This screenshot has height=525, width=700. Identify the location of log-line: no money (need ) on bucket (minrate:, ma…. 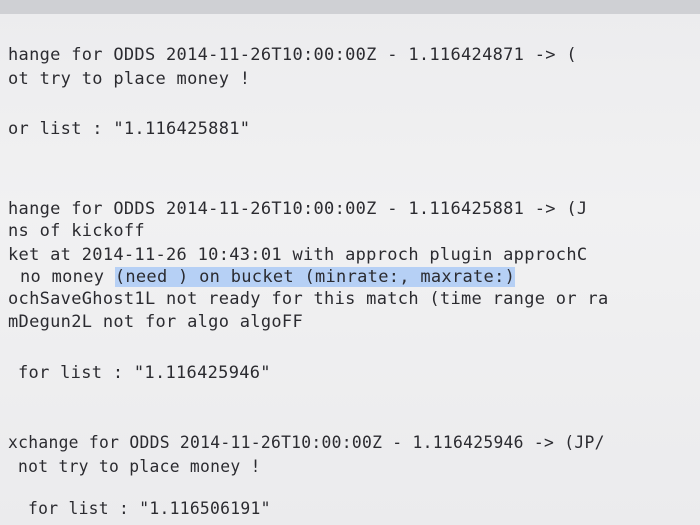
(268, 277).